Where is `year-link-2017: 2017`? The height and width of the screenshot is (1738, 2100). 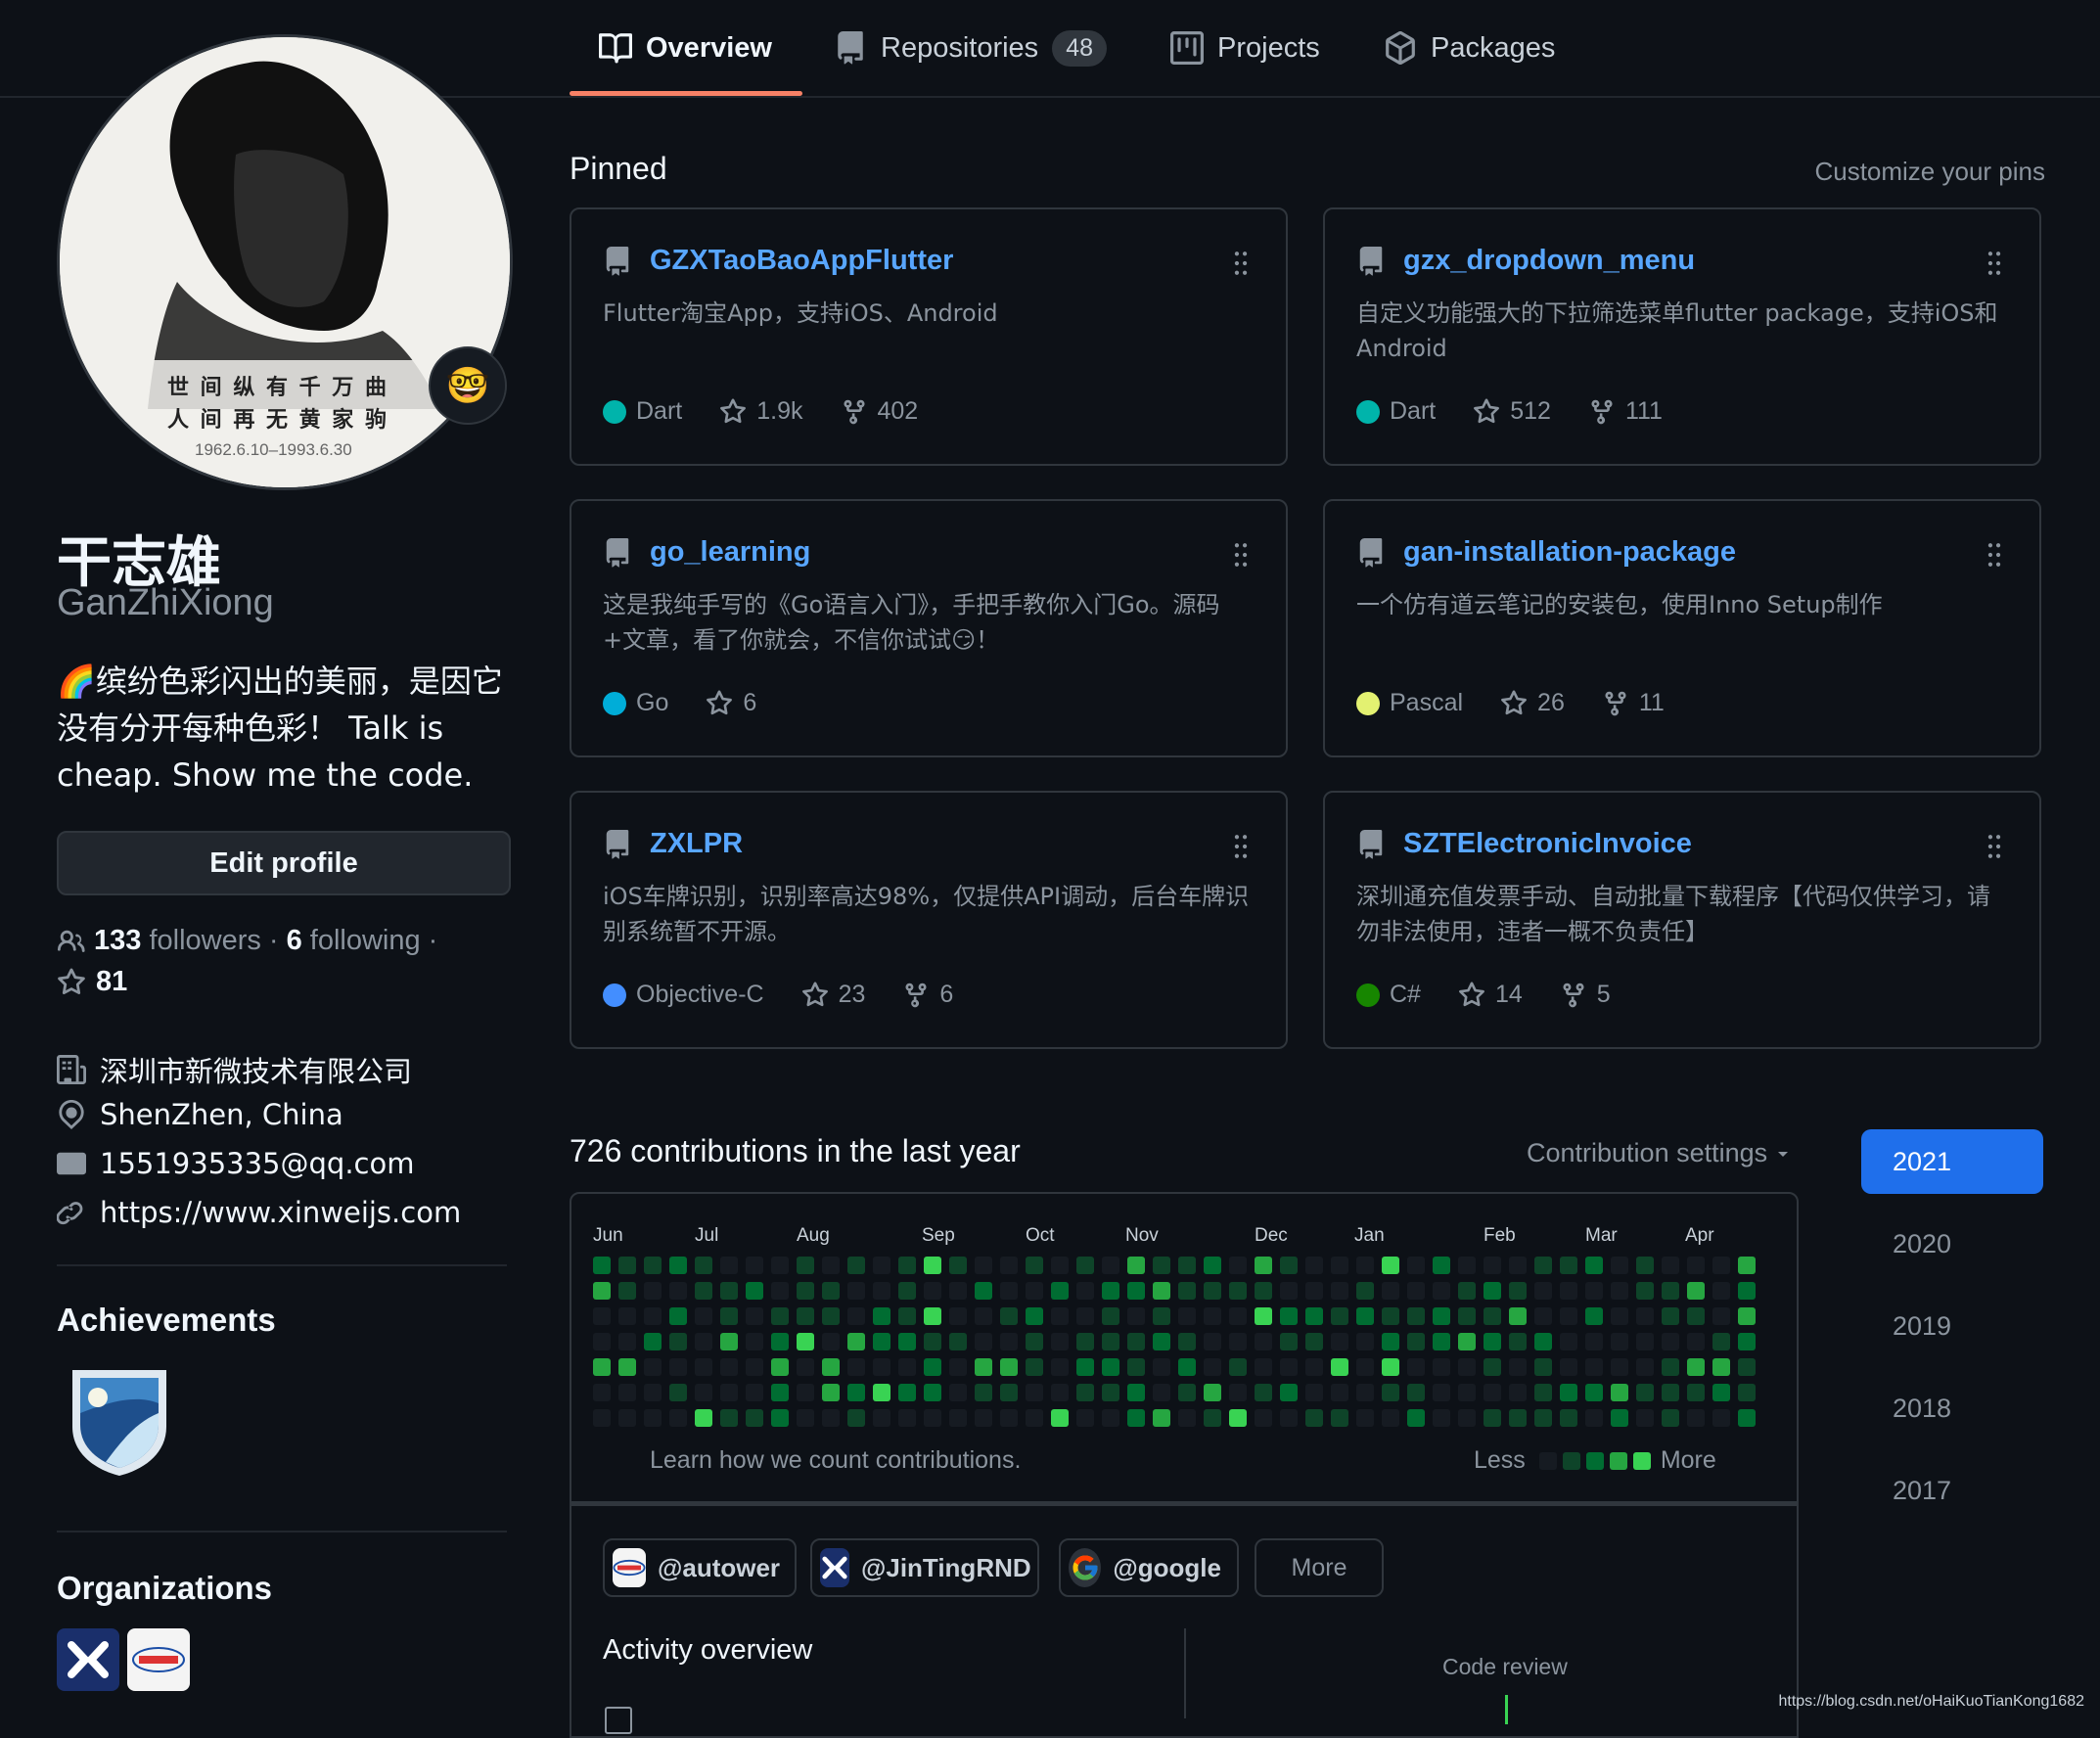 year-link-2017: 2017 is located at coordinates (1952, 1491).